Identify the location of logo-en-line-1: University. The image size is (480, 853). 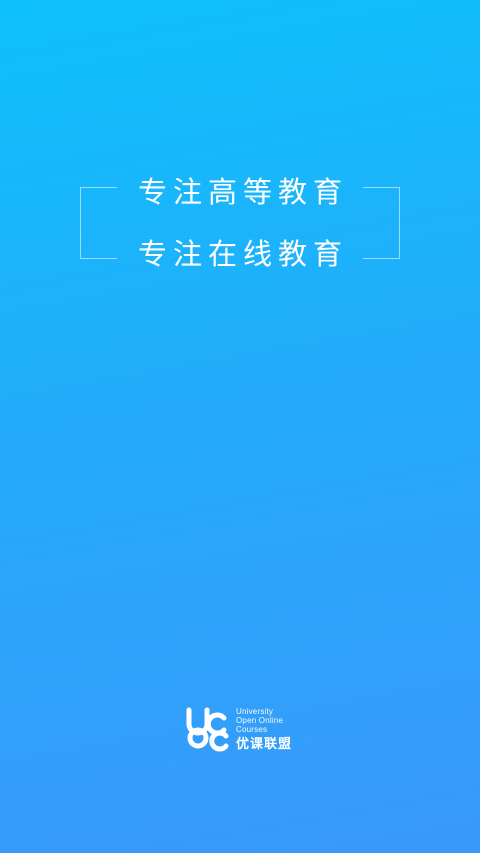
(255, 711).